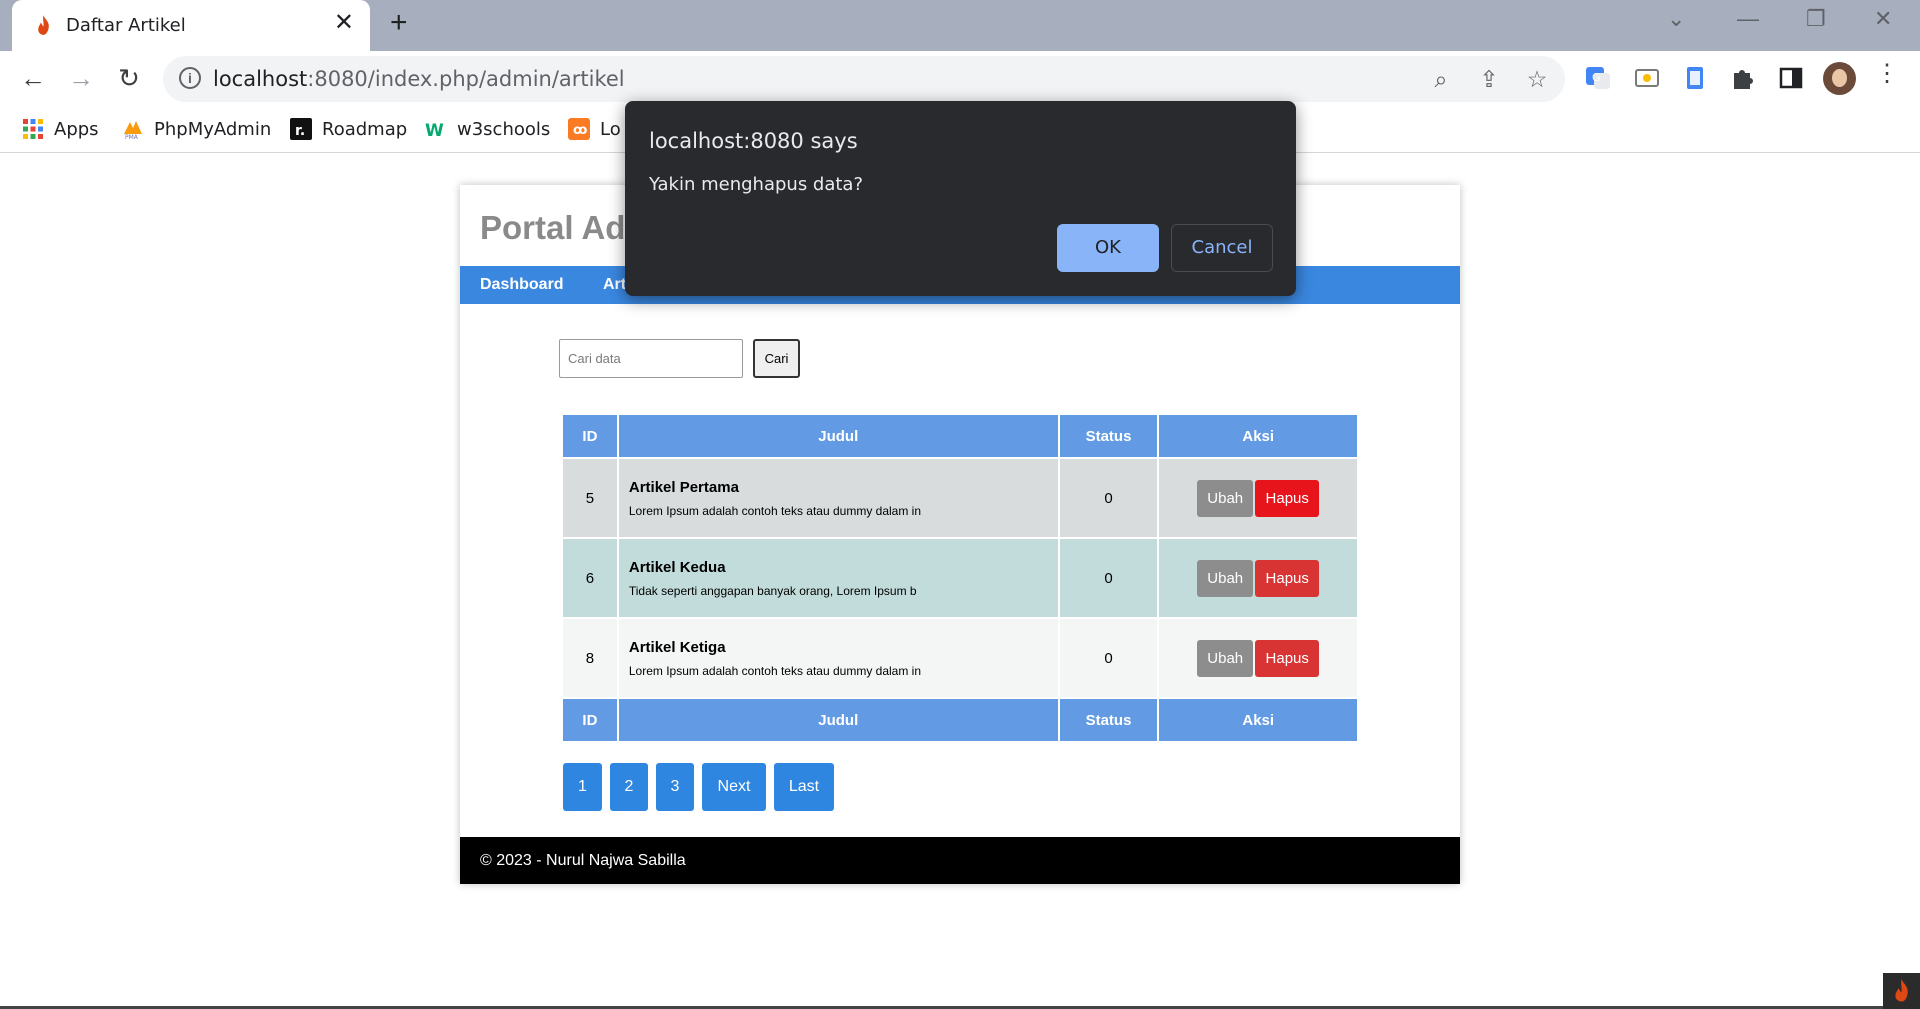 The image size is (1920, 1009). What do you see at coordinates (1108, 436) in the screenshot?
I see `column-header-status: Status` at bounding box center [1108, 436].